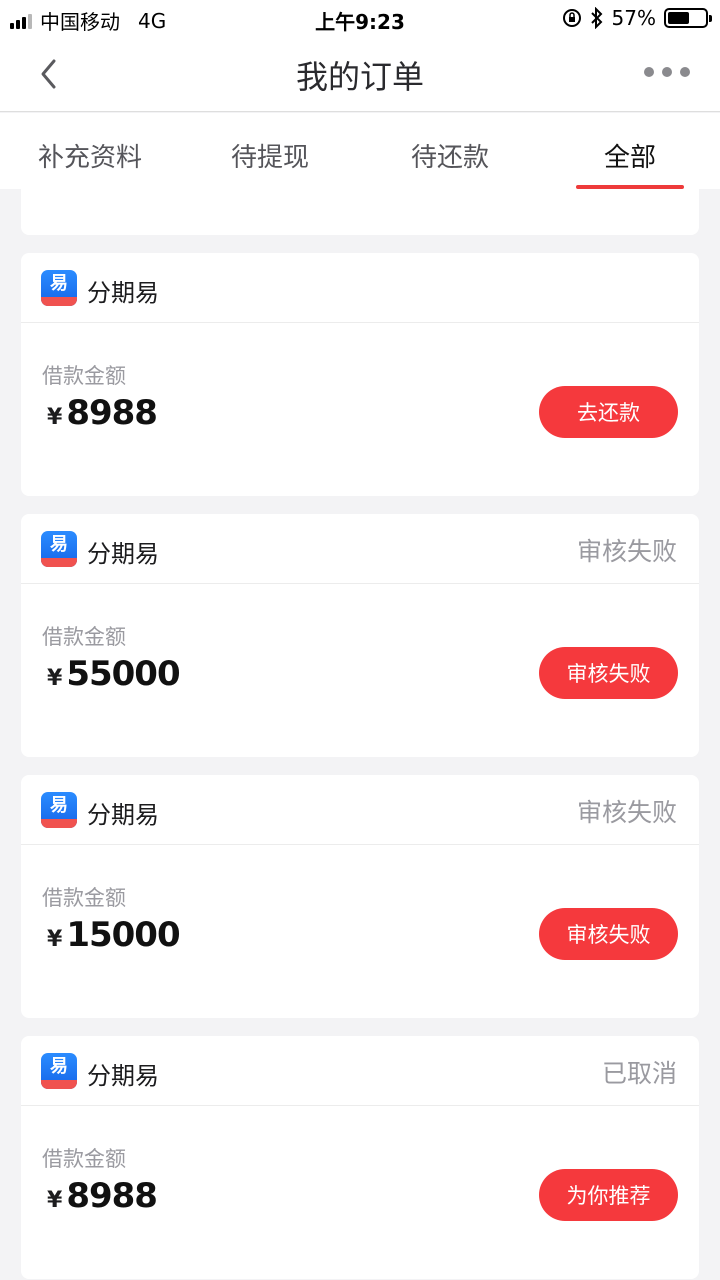  Describe the element at coordinates (596, 18) in the screenshot. I see `bluetooth-icon` at that location.